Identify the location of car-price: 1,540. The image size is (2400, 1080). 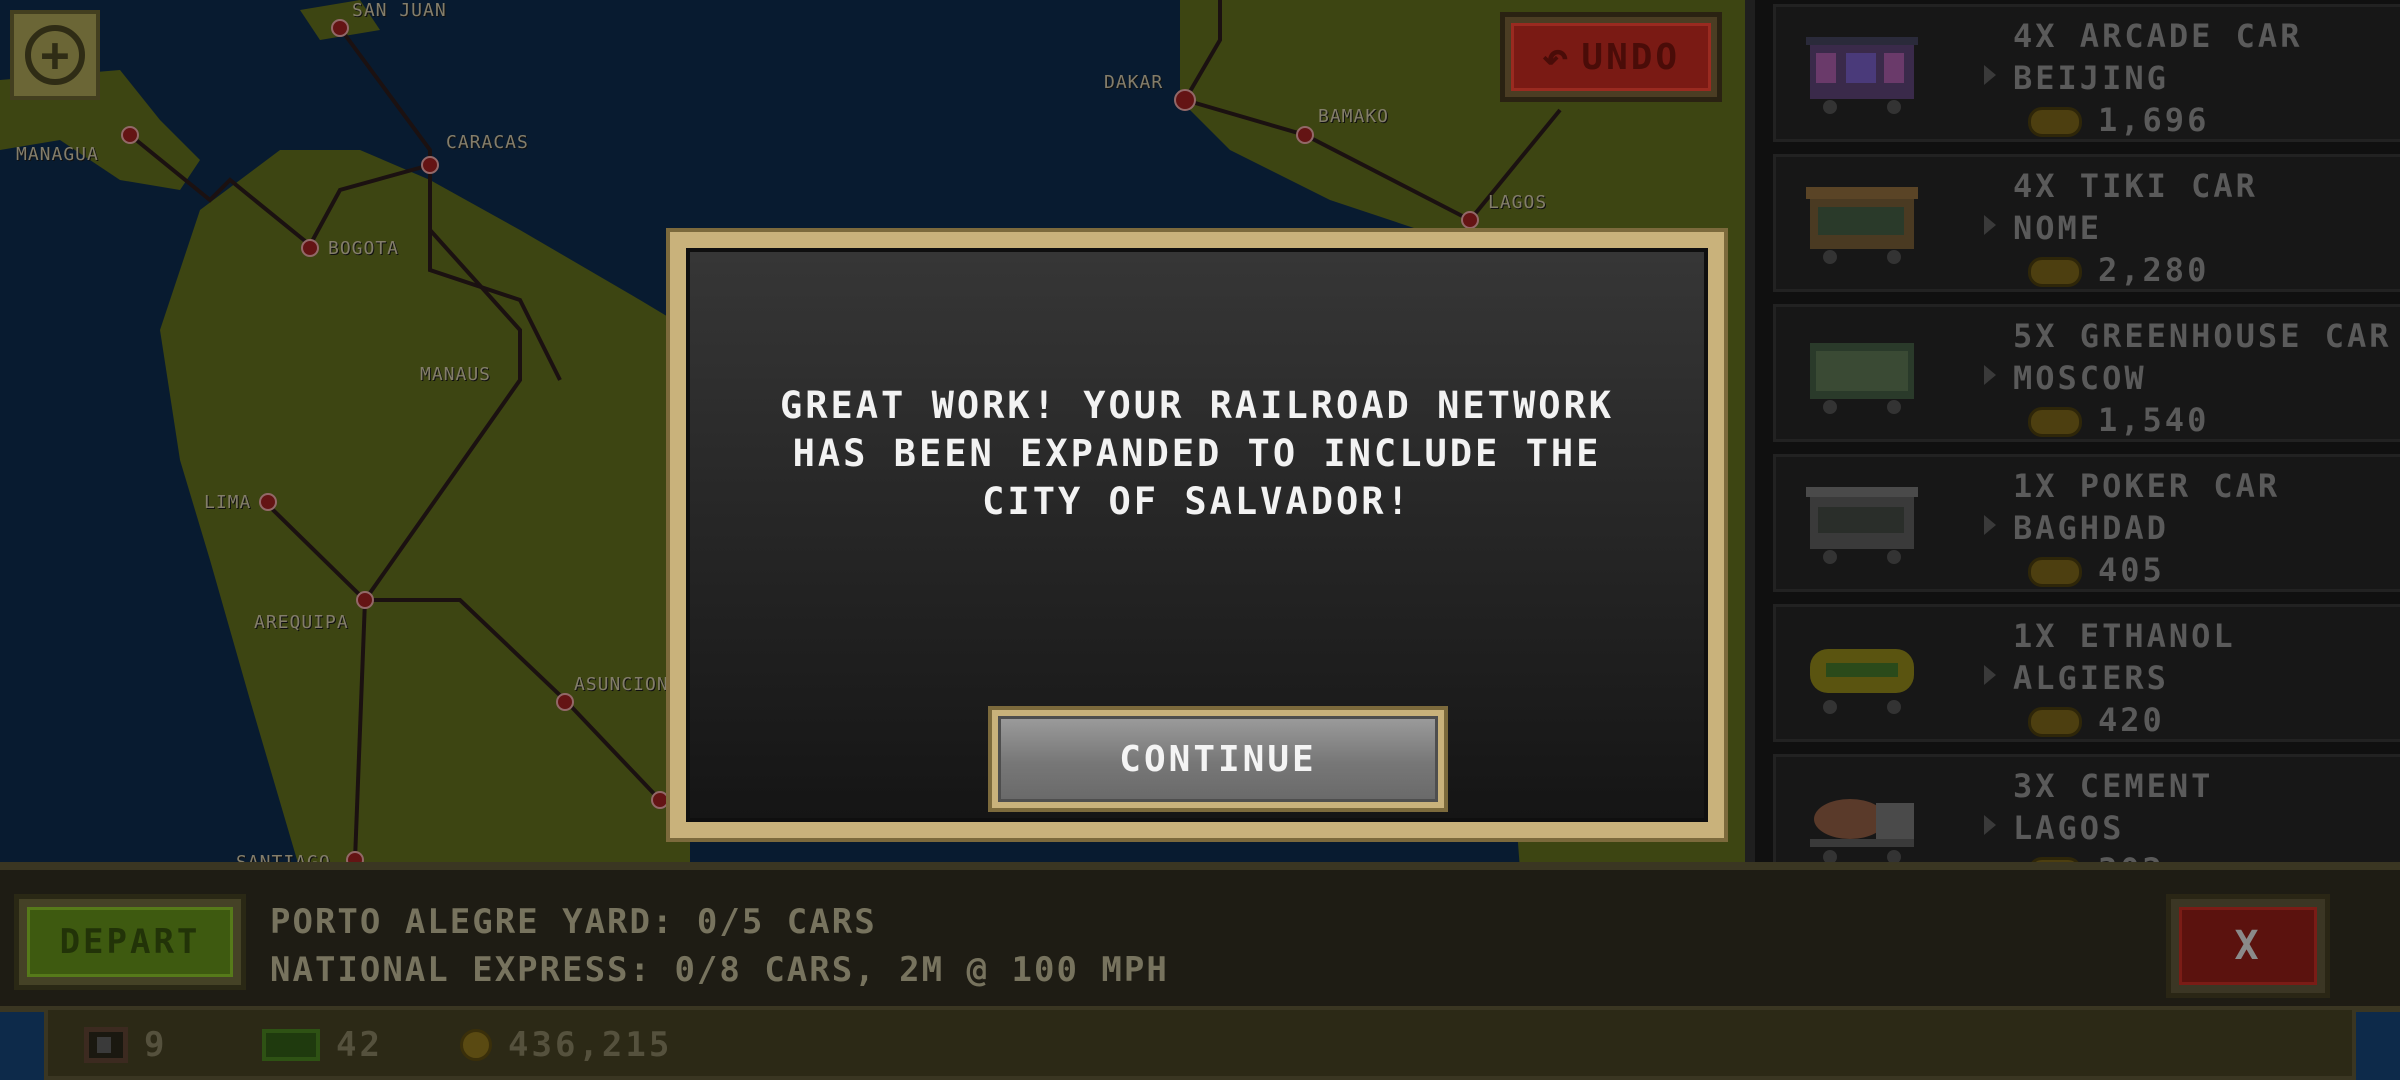
(2154, 420).